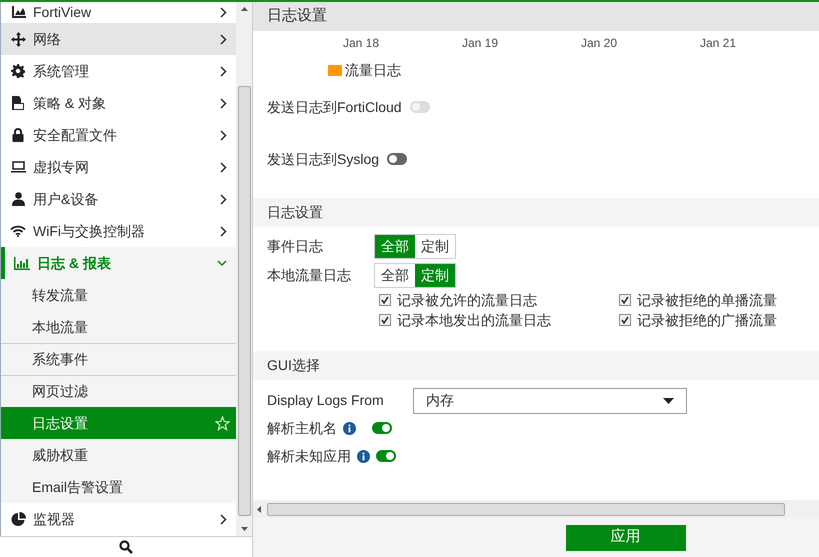 The height and width of the screenshot is (557, 819). Describe the element at coordinates (719, 43) in the screenshot. I see `axis-label: Jan 21` at that location.